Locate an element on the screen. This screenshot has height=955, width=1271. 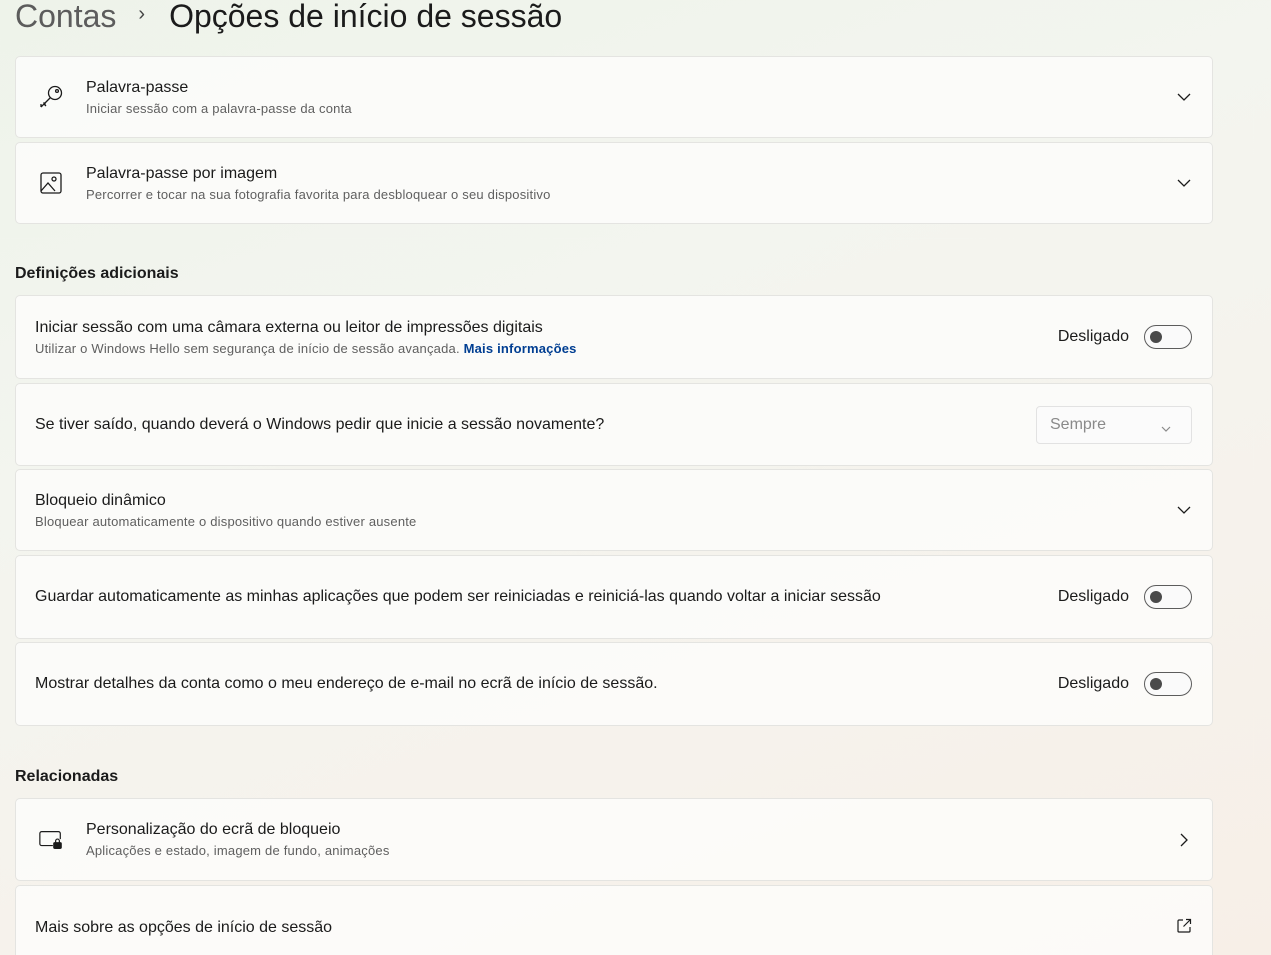
lock-screen-title: Personalização do ecrã de bloqueio is located at coordinates (213, 829).